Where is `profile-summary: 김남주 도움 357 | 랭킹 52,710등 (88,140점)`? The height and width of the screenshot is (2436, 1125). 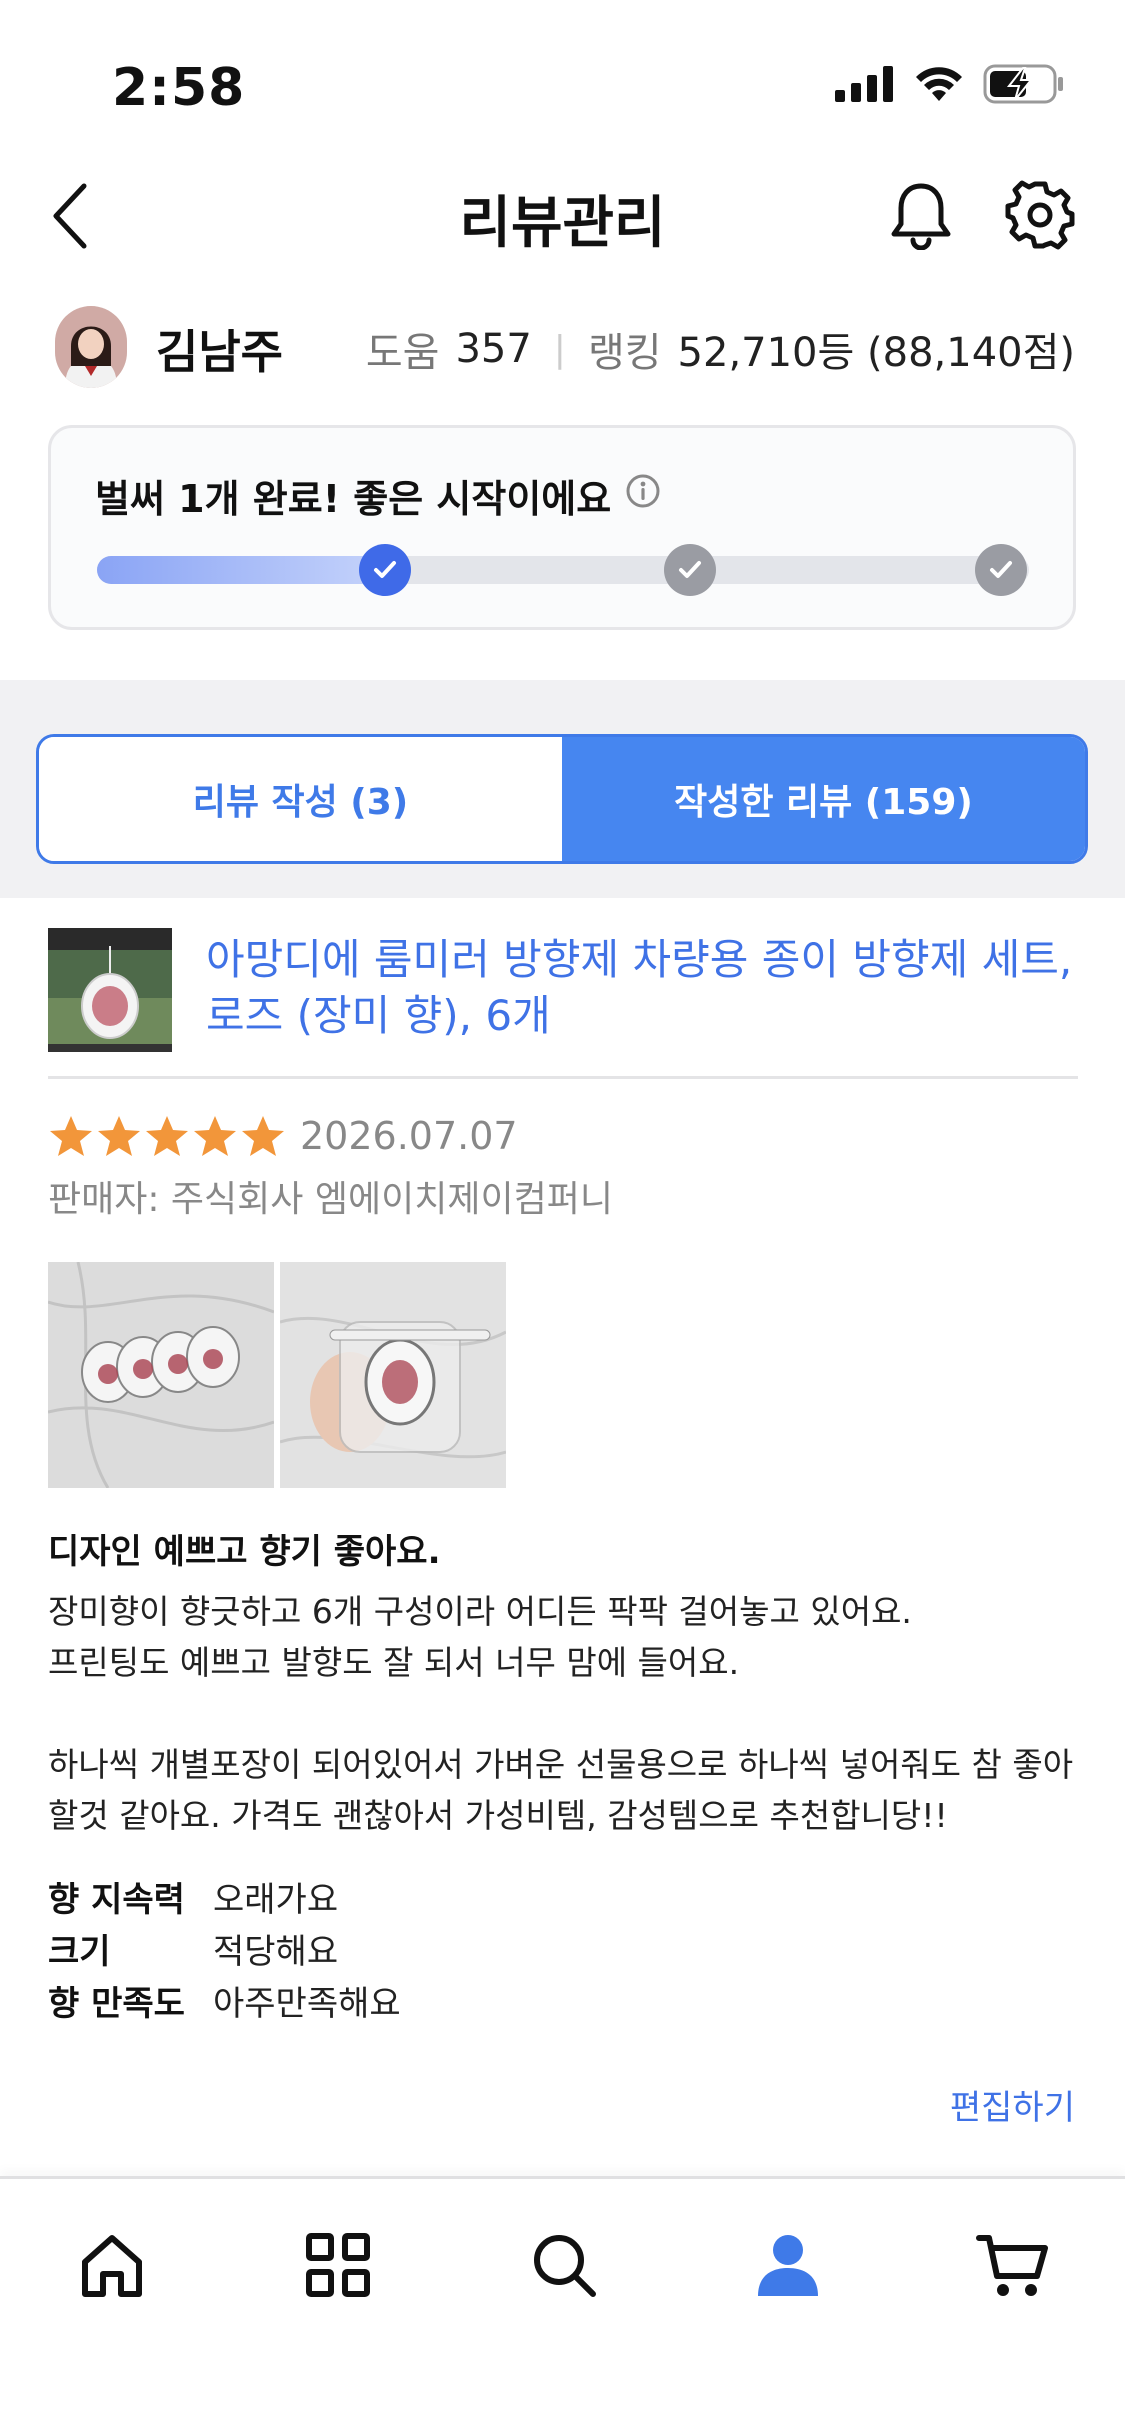
profile-summary: 김남주 도움 357 | 랭킹 52,710등 (88,140점) is located at coordinates (562, 350).